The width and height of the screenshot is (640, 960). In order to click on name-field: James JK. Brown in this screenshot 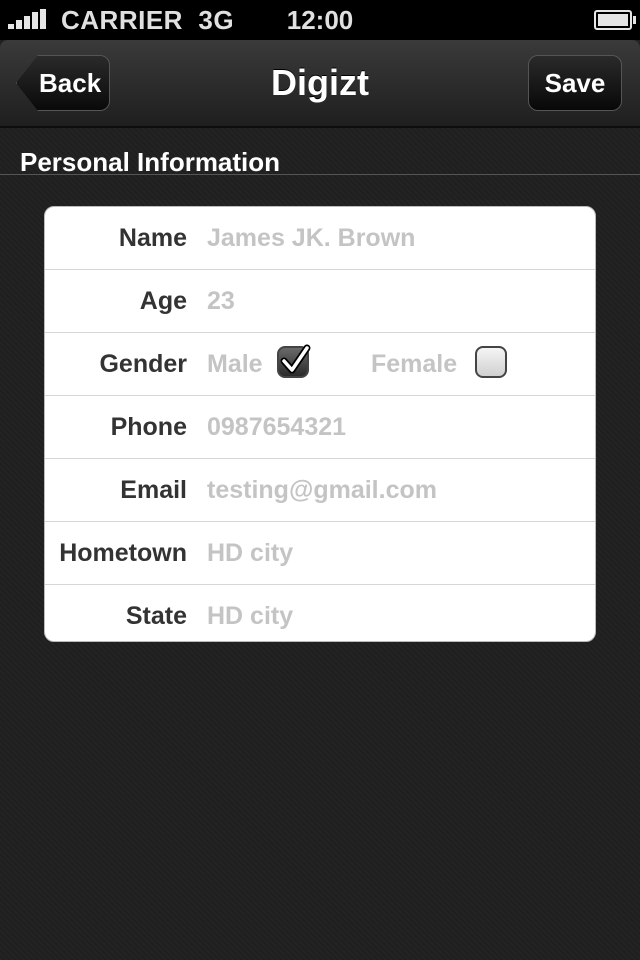, I will do `click(311, 238)`.